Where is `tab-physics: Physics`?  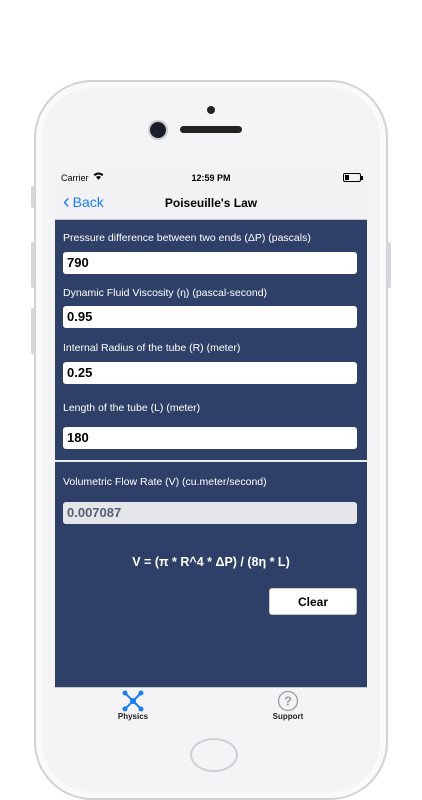
tab-physics: Physics is located at coordinates (133, 705).